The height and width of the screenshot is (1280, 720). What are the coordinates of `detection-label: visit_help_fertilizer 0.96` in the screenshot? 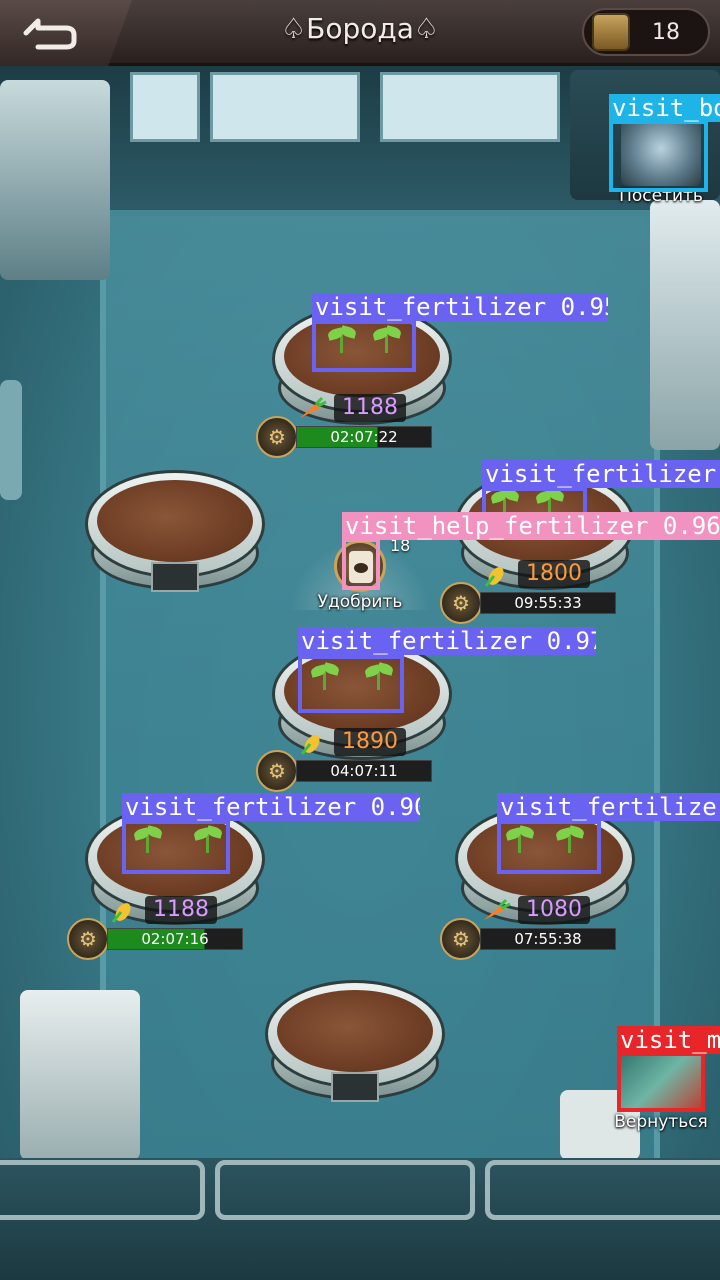 It's located at (531, 526).